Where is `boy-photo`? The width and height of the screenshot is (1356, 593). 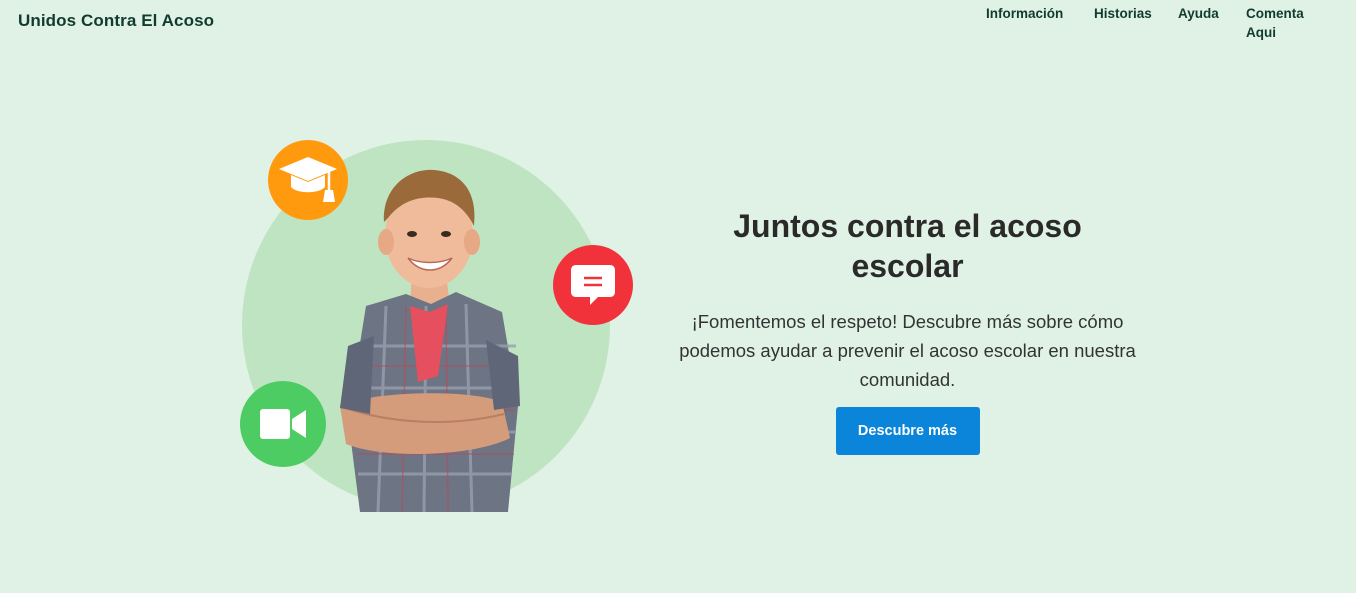
boy-photo is located at coordinates (430, 340).